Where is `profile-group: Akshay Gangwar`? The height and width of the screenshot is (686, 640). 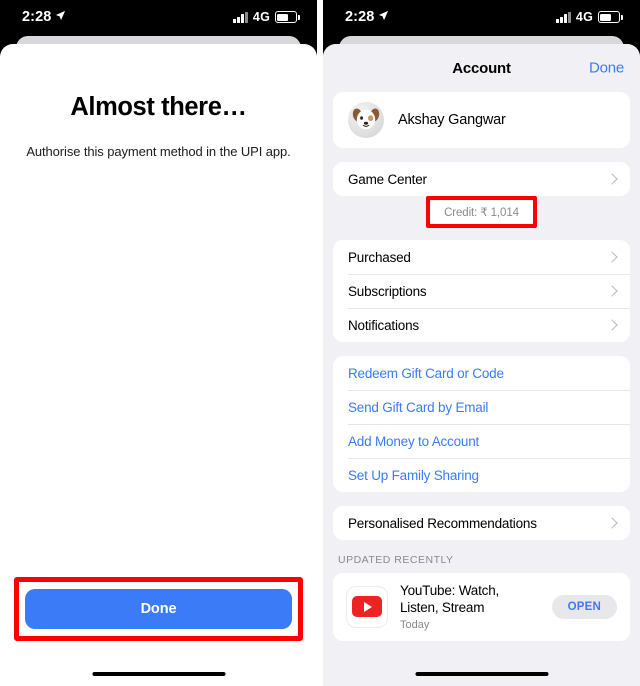 profile-group: Akshay Gangwar is located at coordinates (481, 120).